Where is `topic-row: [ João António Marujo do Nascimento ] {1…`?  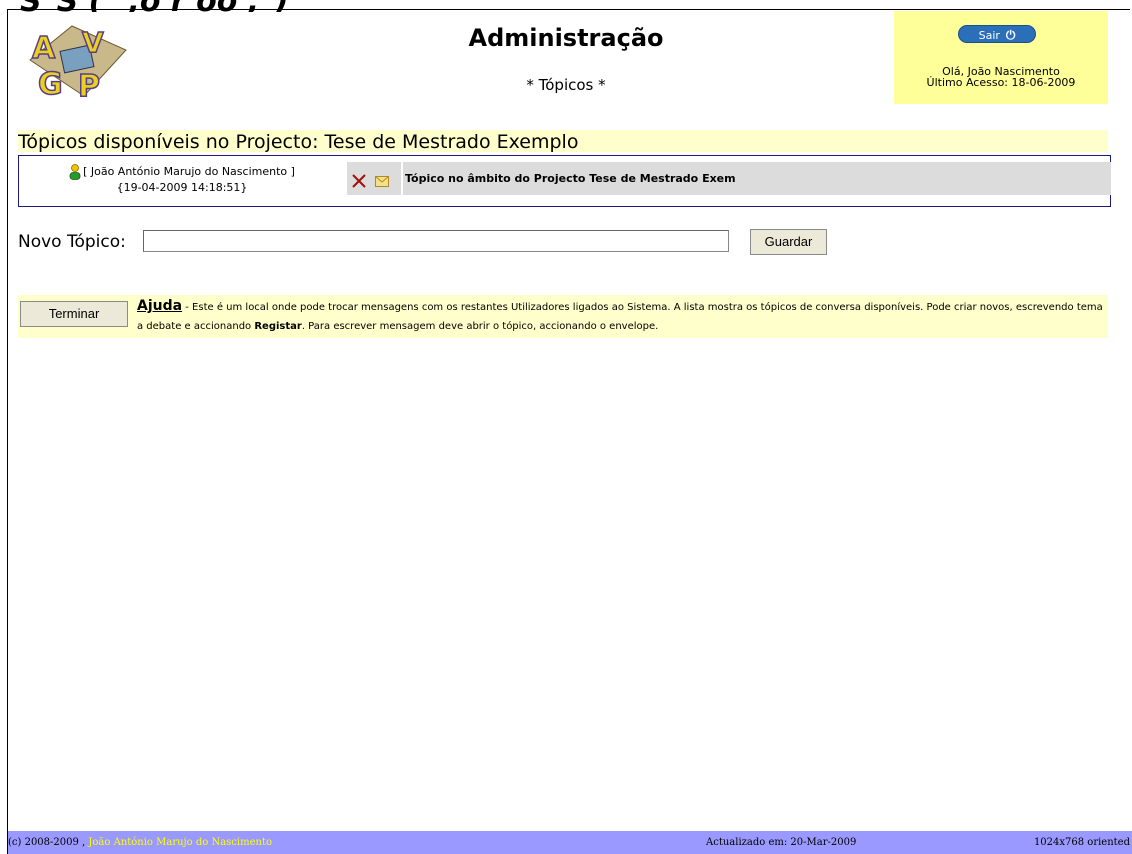
topic-row: [ João António Marujo do Nascimento ] {1… is located at coordinates (564, 181).